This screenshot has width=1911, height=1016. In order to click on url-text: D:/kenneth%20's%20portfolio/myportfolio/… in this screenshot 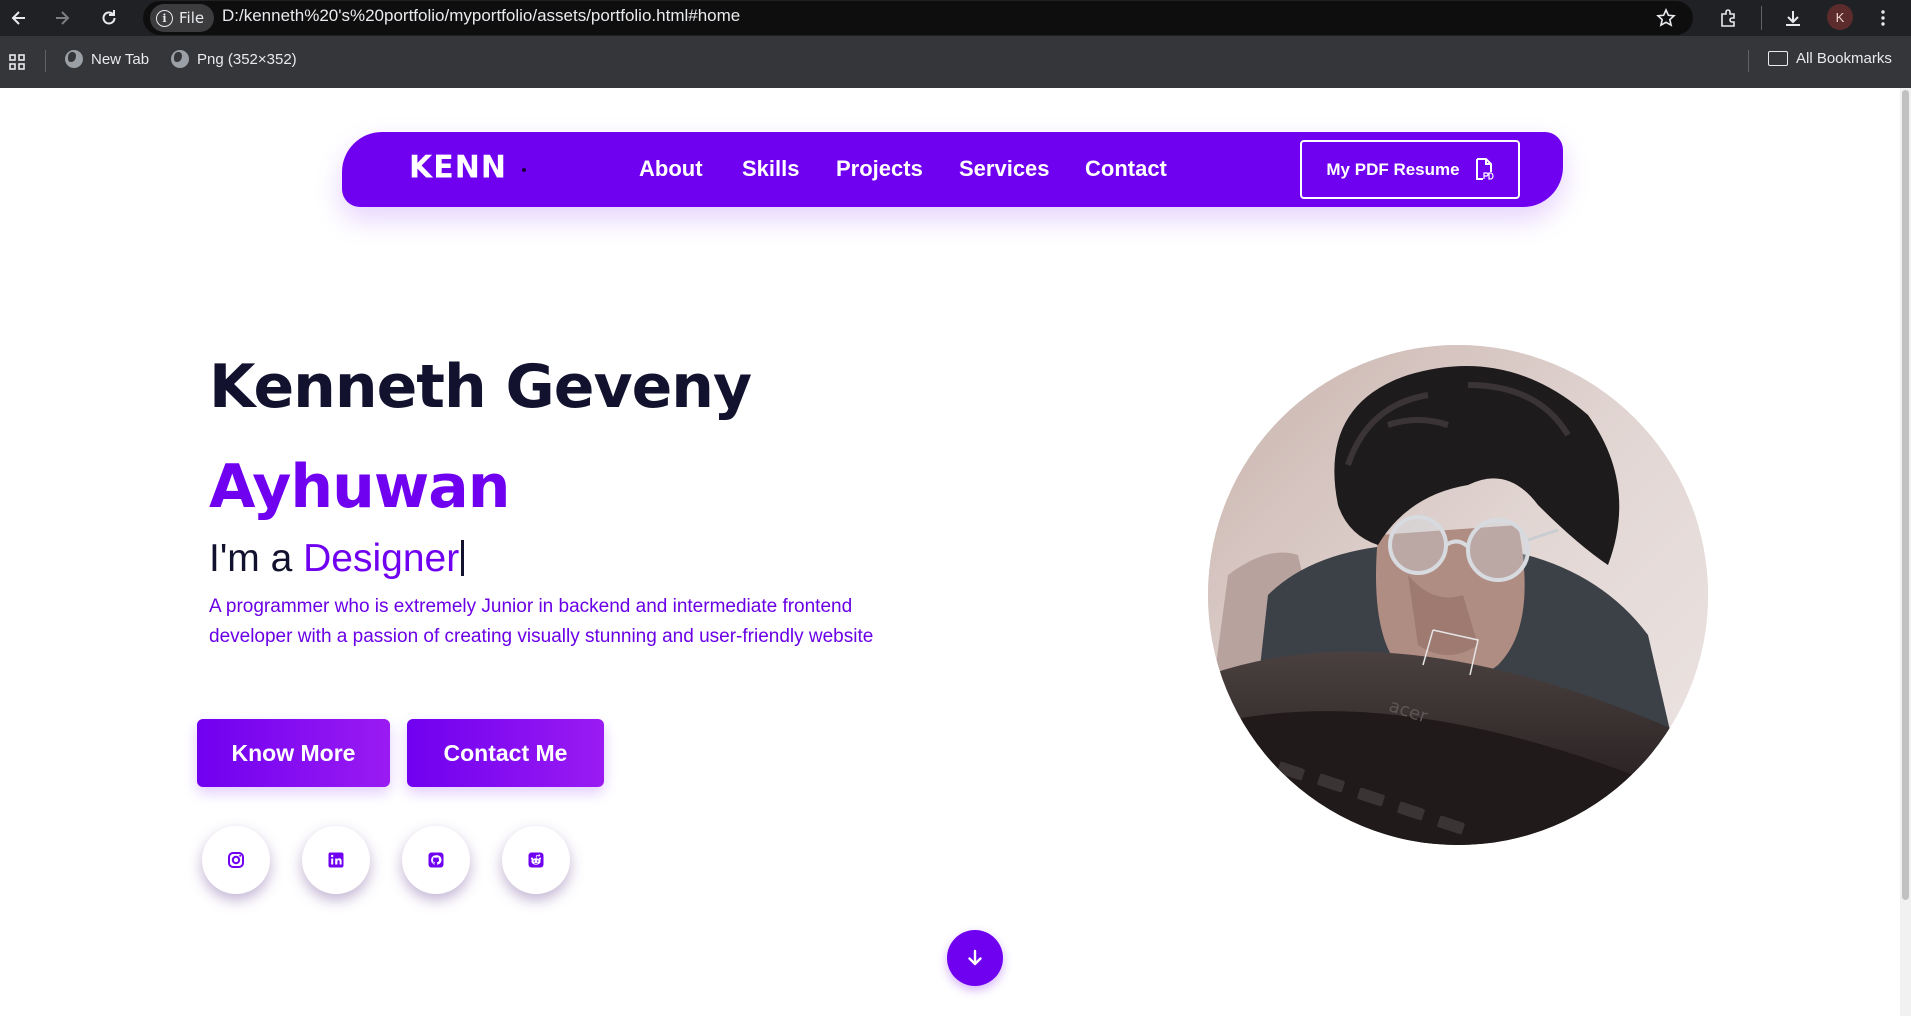, I will do `click(481, 16)`.